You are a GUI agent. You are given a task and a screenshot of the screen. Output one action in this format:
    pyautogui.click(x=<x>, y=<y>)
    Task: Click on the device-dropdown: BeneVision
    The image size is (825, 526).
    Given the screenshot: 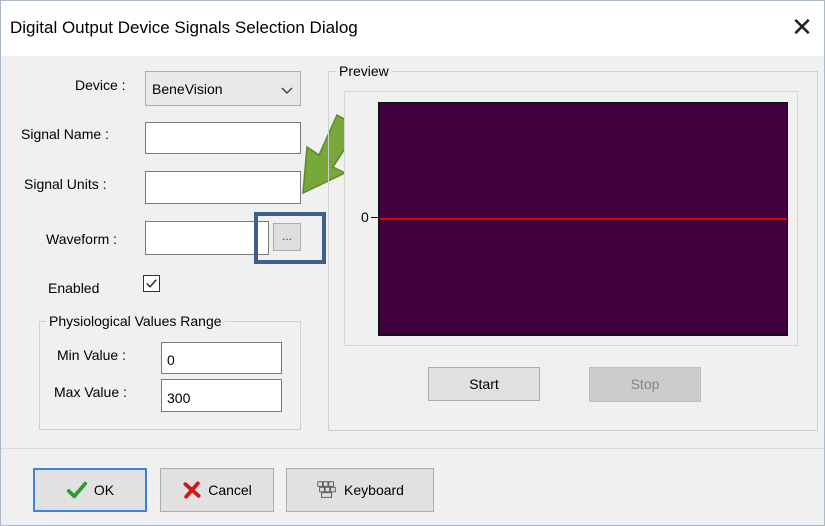 What is the action you would take?
    pyautogui.click(x=223, y=88)
    